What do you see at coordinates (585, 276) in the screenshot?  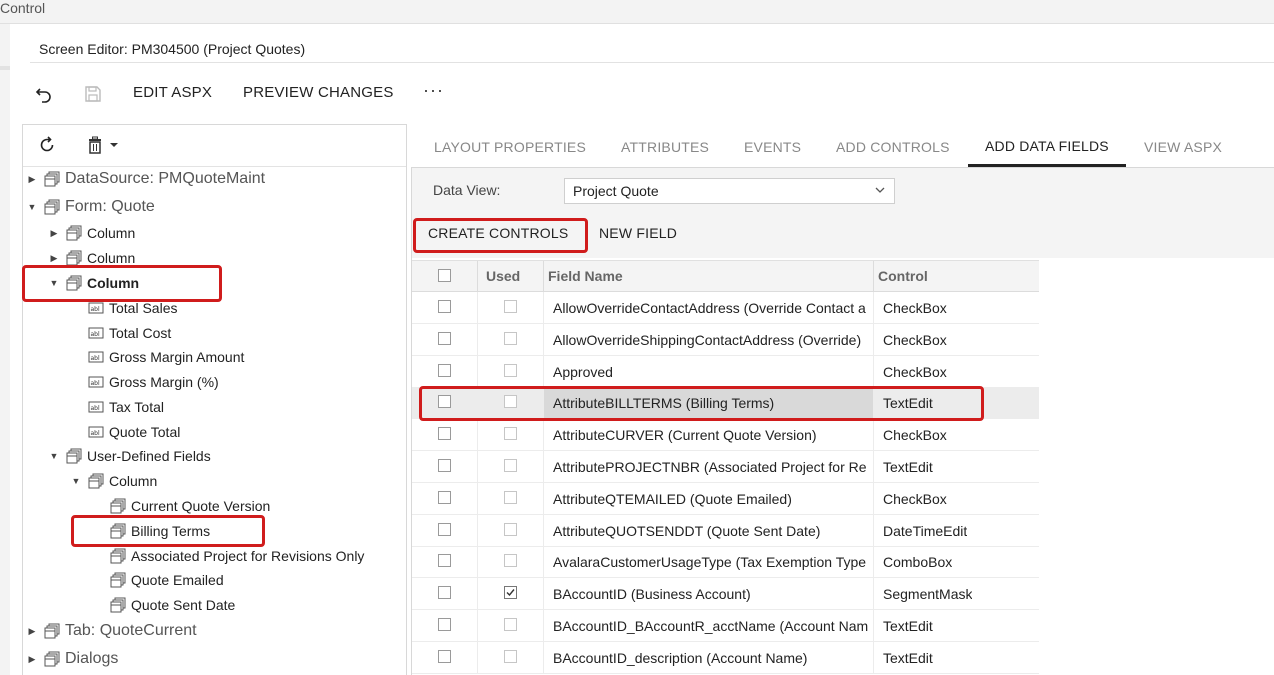 I see `column-header-field-name: Field Name` at bounding box center [585, 276].